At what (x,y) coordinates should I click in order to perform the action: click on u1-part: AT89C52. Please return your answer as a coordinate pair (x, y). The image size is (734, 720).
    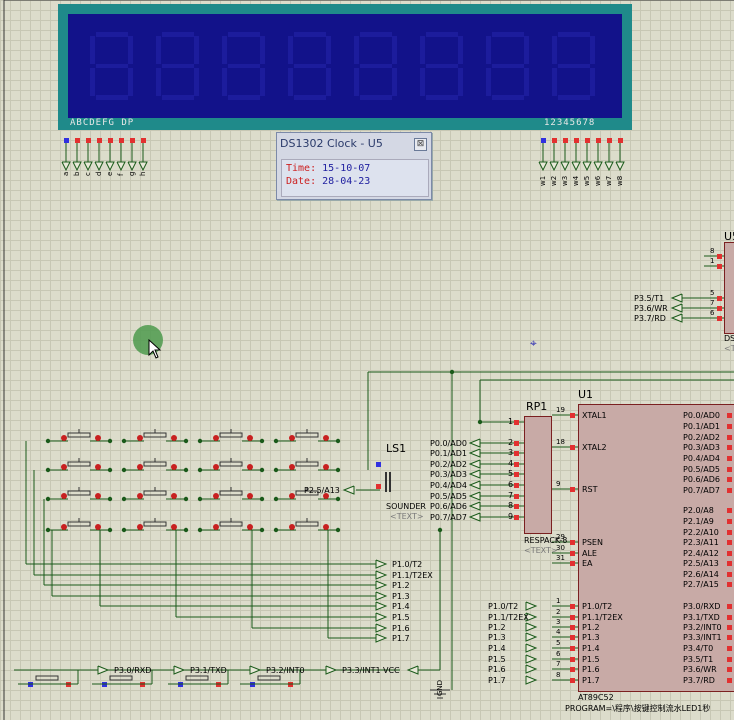
    Looking at the image, I should click on (596, 697).